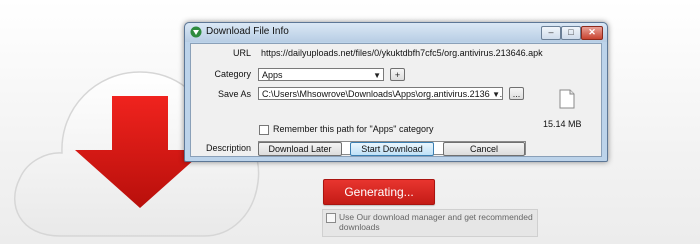 The width and height of the screenshot is (700, 244). What do you see at coordinates (562, 124) in the screenshot?
I see `file-size: 15.14 MB` at bounding box center [562, 124].